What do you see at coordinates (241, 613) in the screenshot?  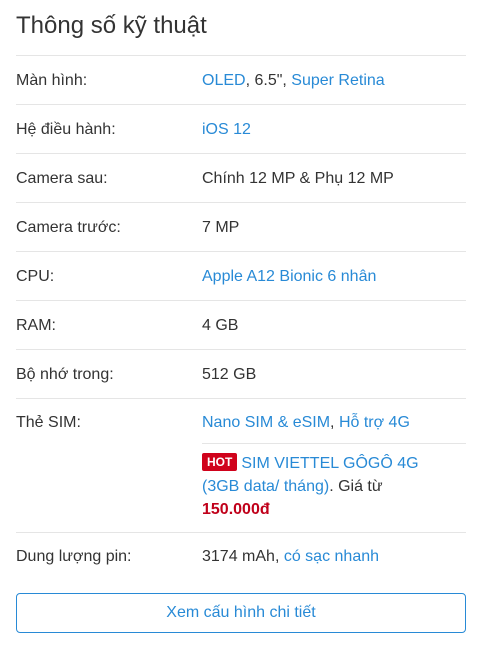 I see `view-detail-button: Xem cấu hình chi tiết` at bounding box center [241, 613].